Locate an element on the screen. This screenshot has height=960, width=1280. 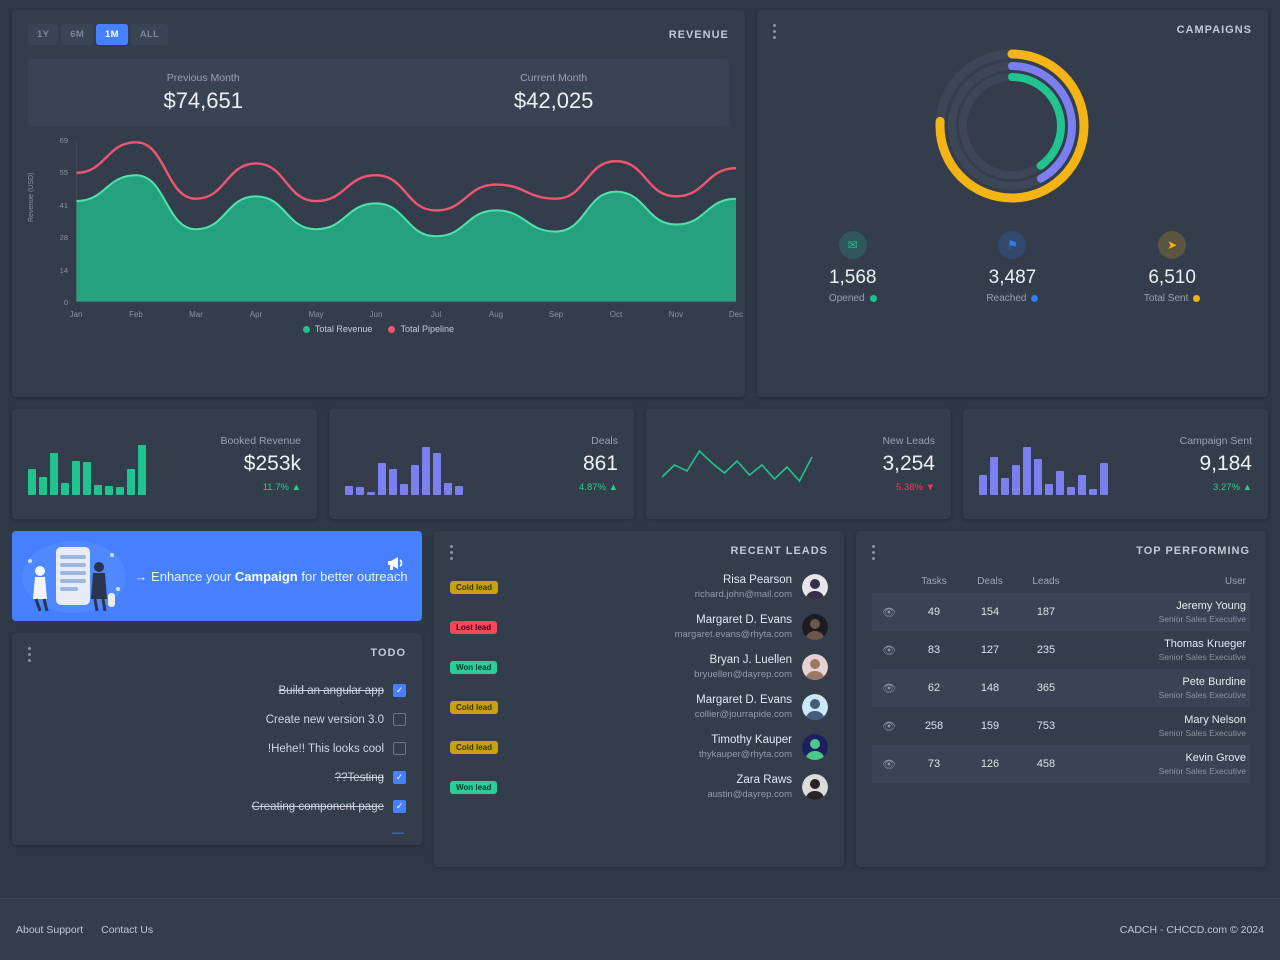
top-performing-menu-icon is located at coordinates (873, 552).